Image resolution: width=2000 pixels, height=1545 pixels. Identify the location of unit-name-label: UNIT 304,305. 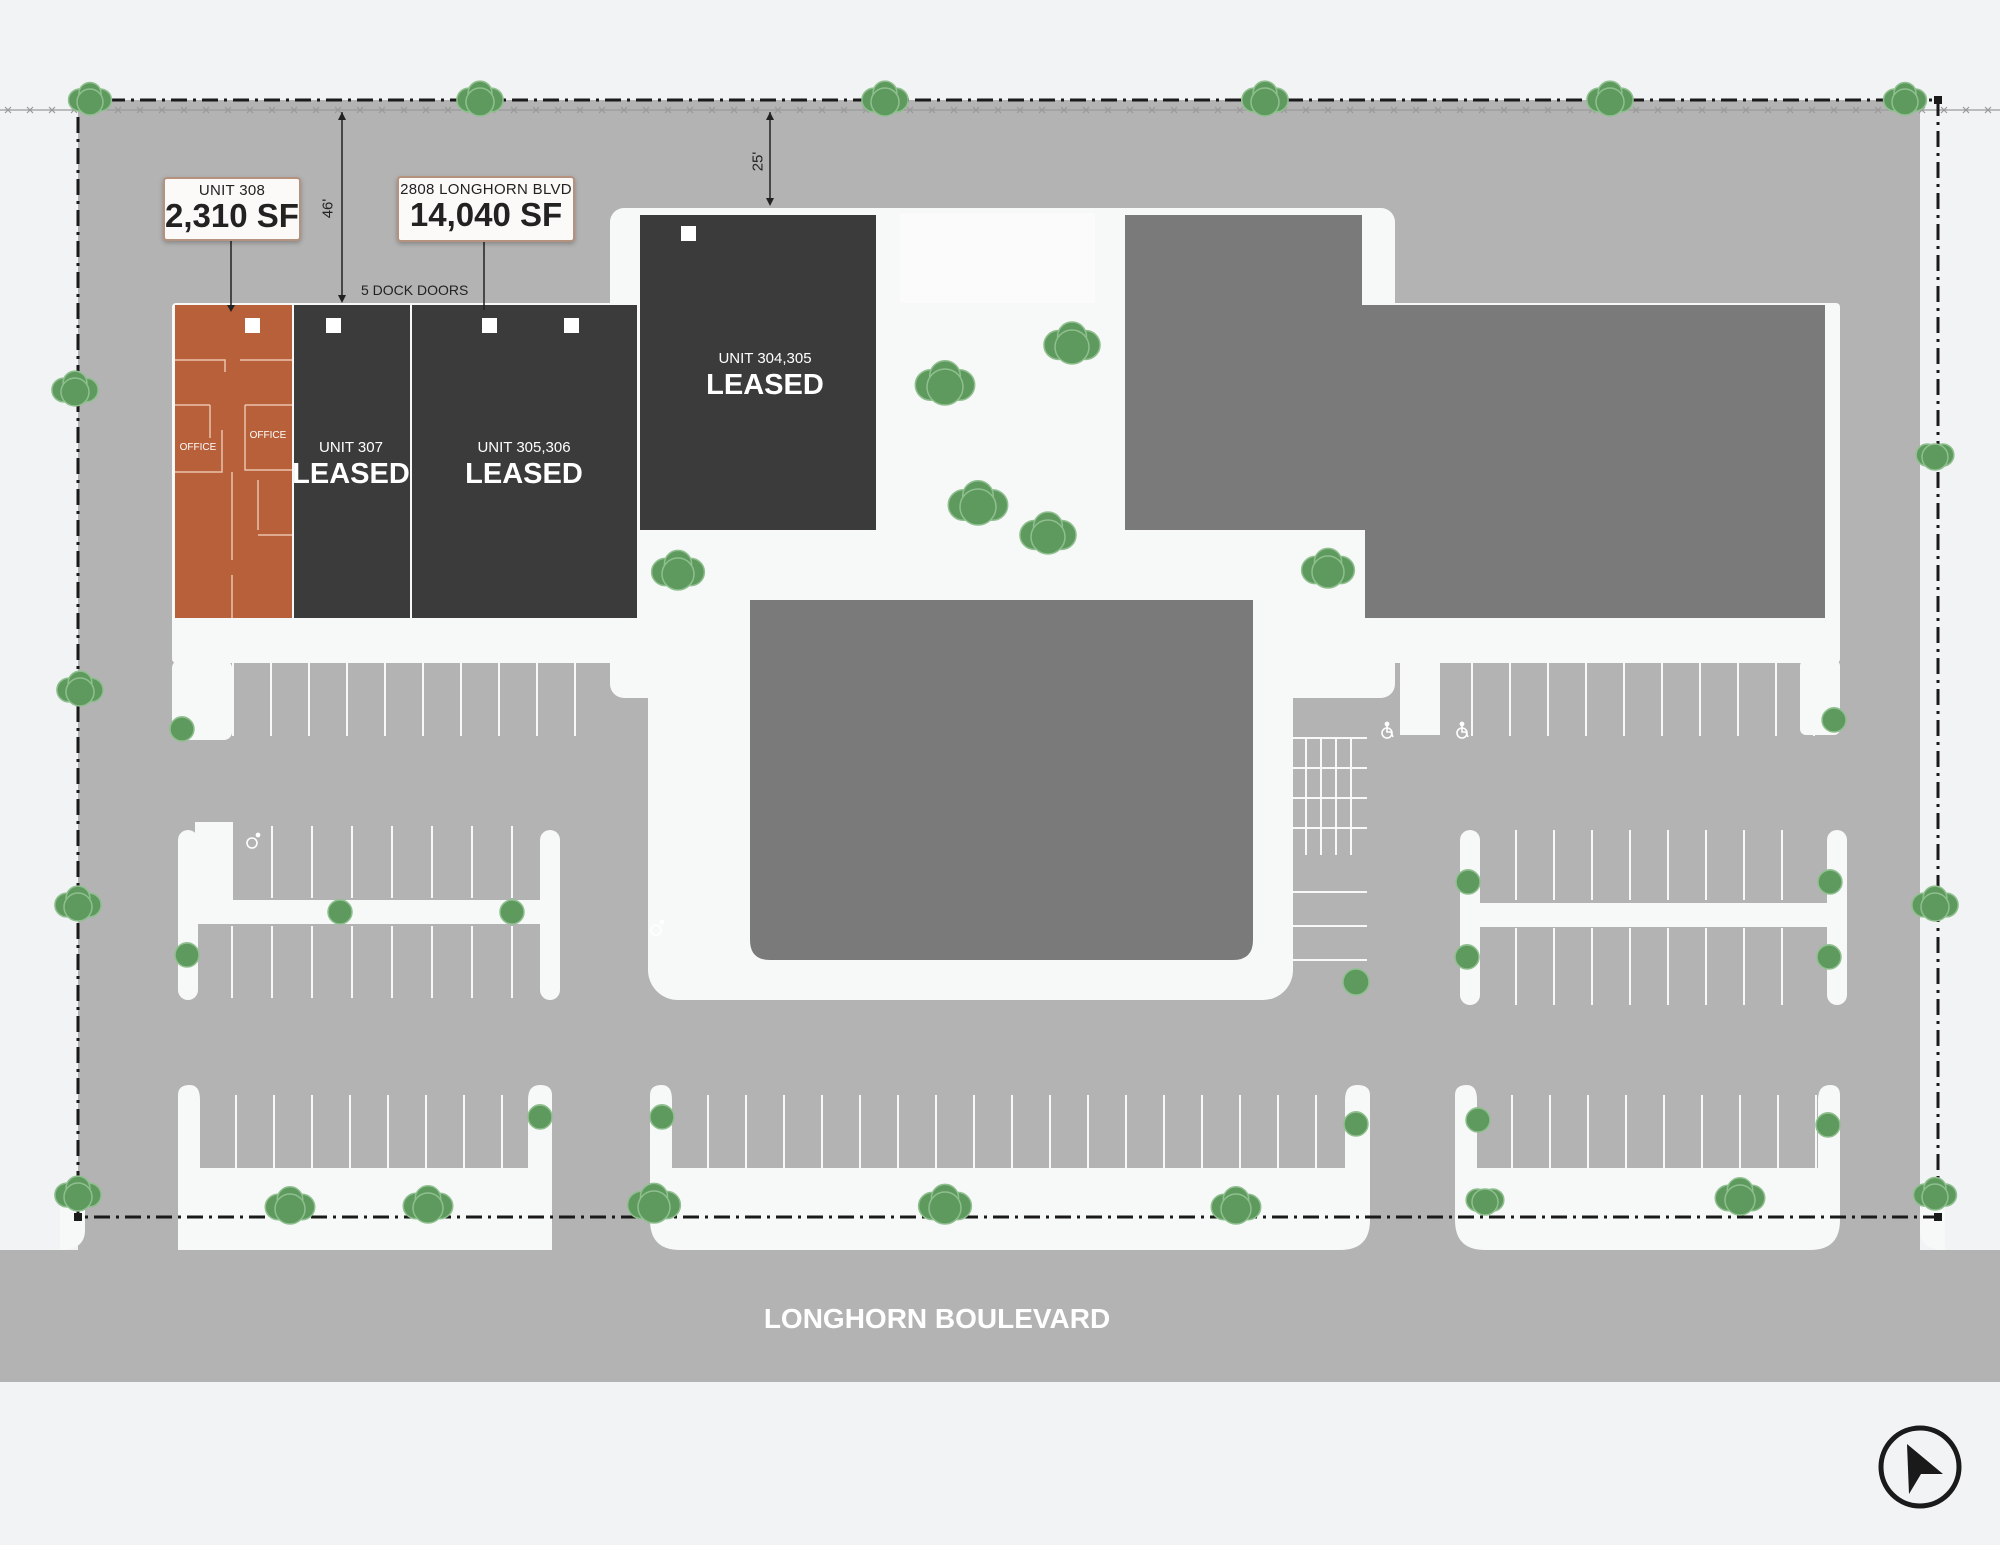
(764, 358).